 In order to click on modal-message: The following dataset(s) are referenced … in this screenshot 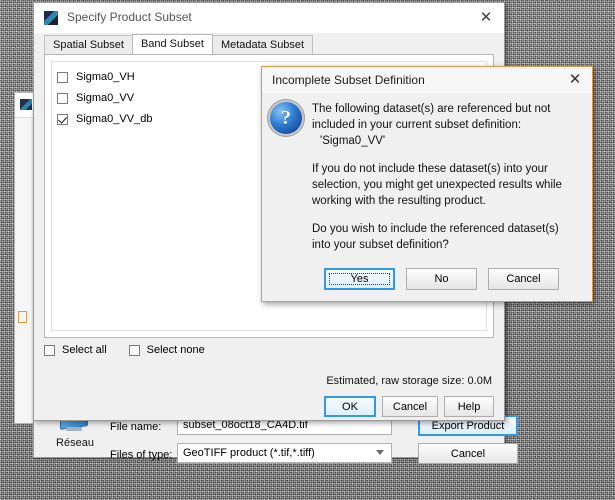, I will do `click(446, 183)`.